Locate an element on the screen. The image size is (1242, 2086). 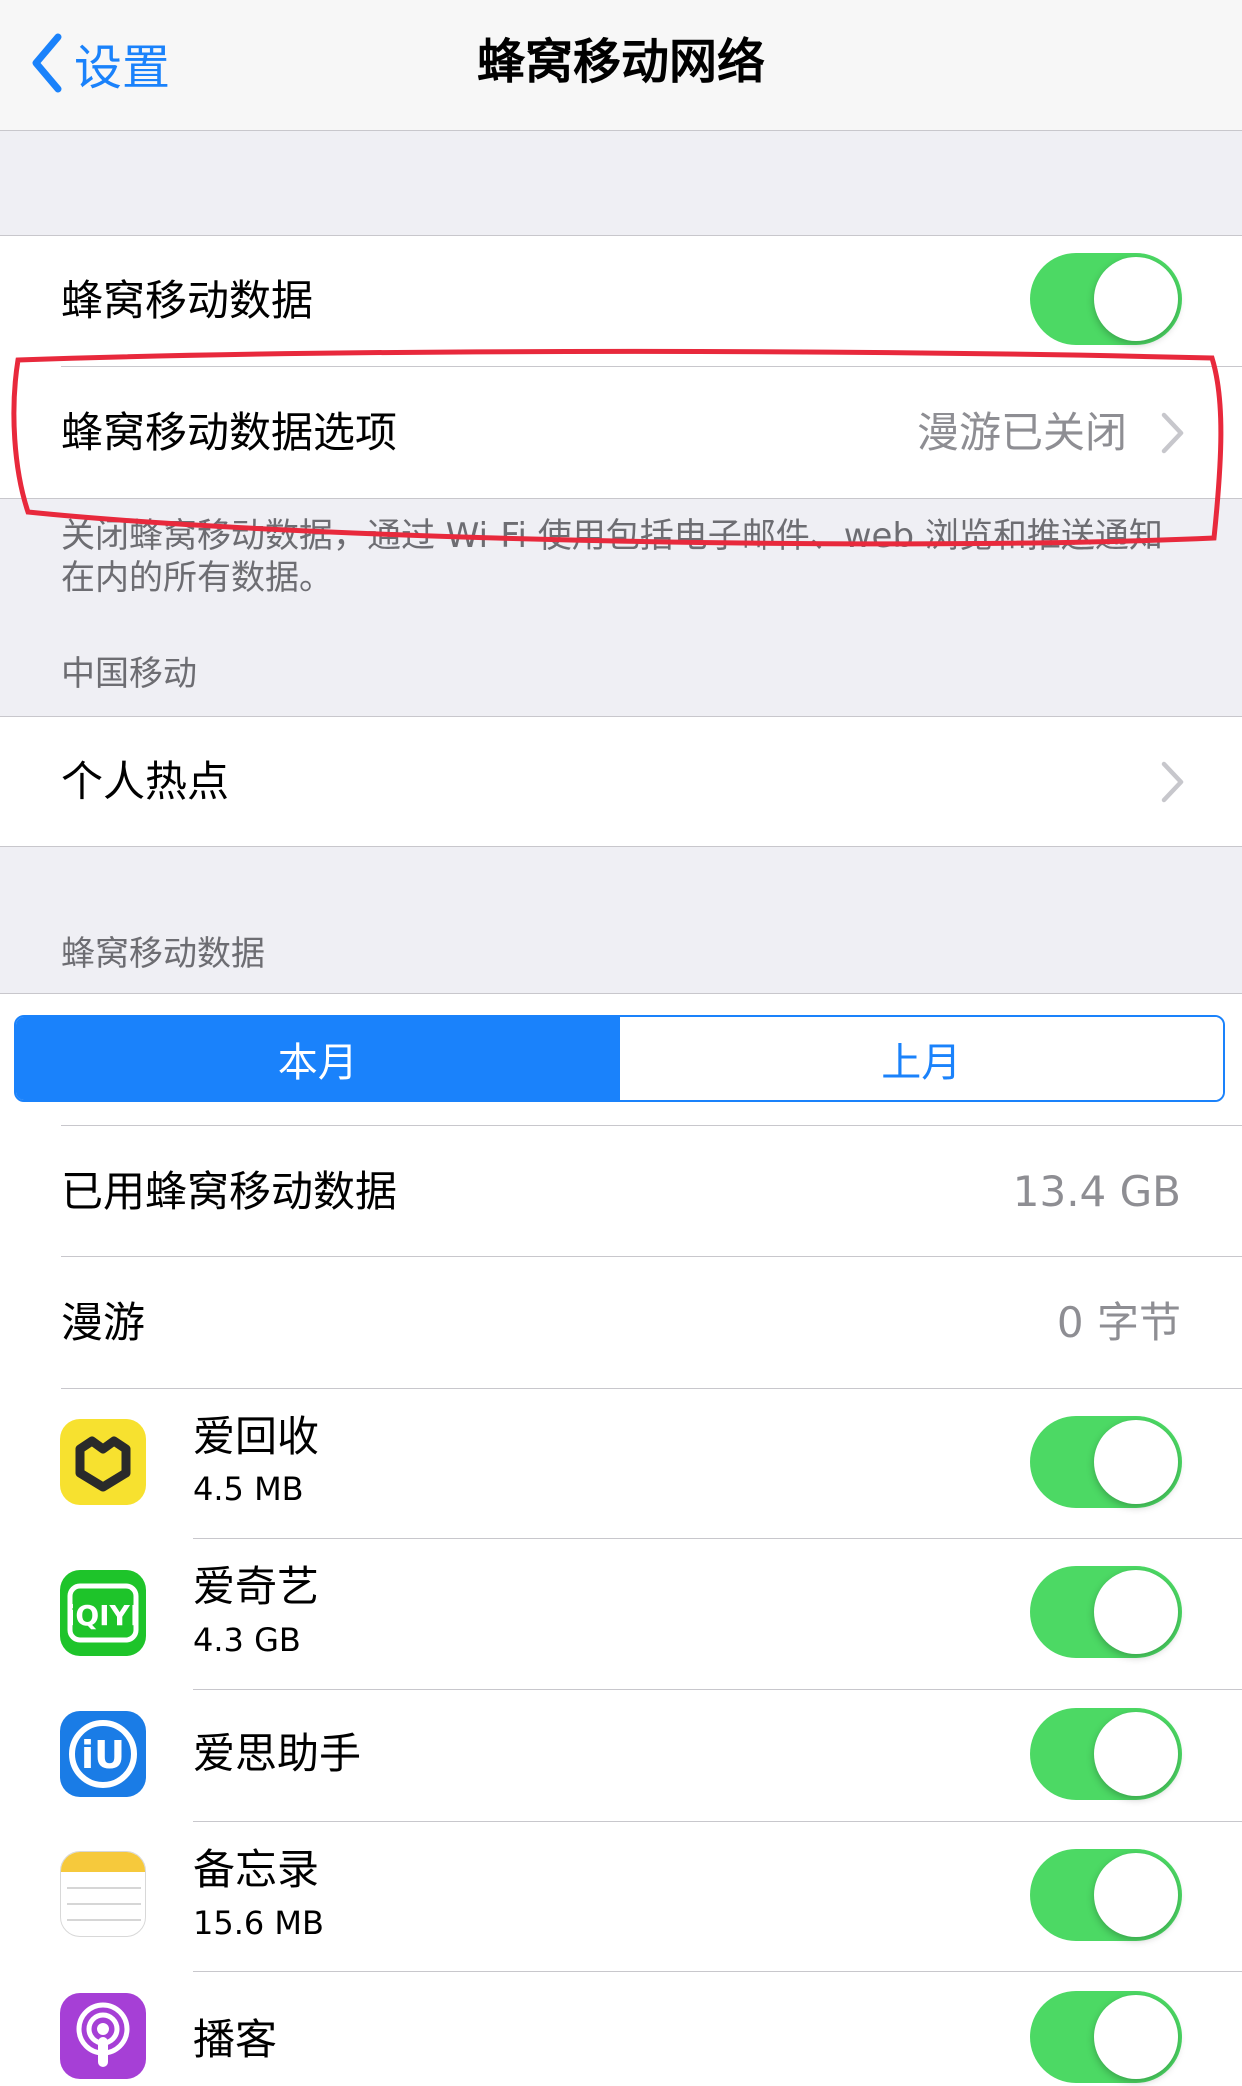
app-data-size: 15.6 MB is located at coordinates (258, 1923).